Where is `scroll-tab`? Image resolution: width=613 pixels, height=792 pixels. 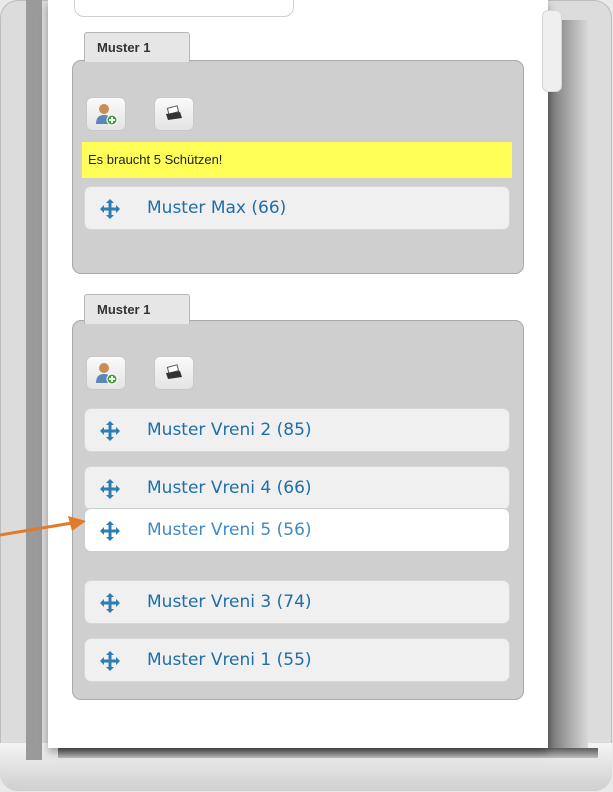
scroll-tab is located at coordinates (552, 51).